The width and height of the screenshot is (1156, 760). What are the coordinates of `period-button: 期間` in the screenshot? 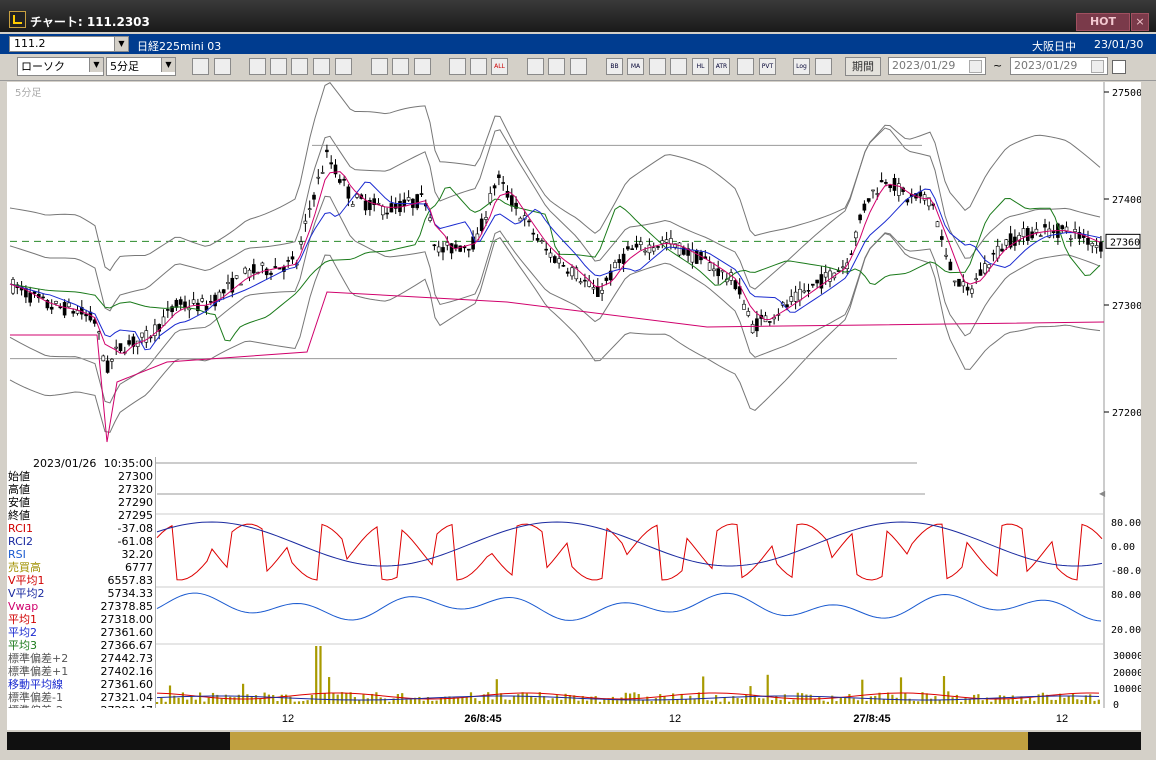 It's located at (863, 66).